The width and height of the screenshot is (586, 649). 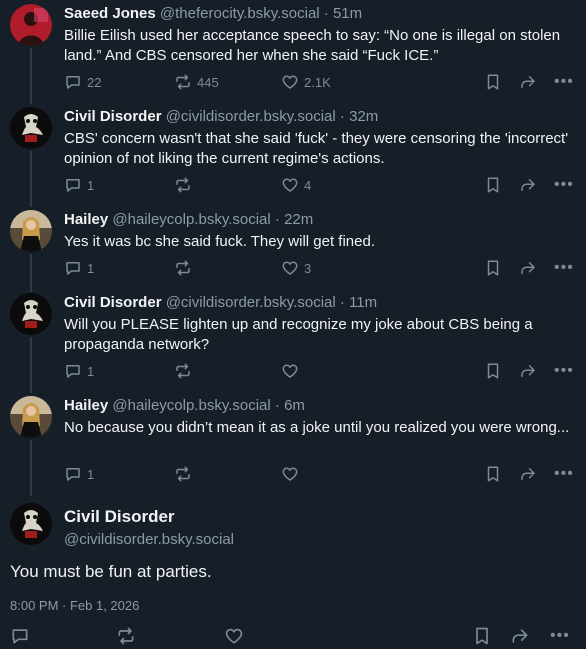 I want to click on author-handle: @theferocity.bsky.social, so click(x=240, y=13).